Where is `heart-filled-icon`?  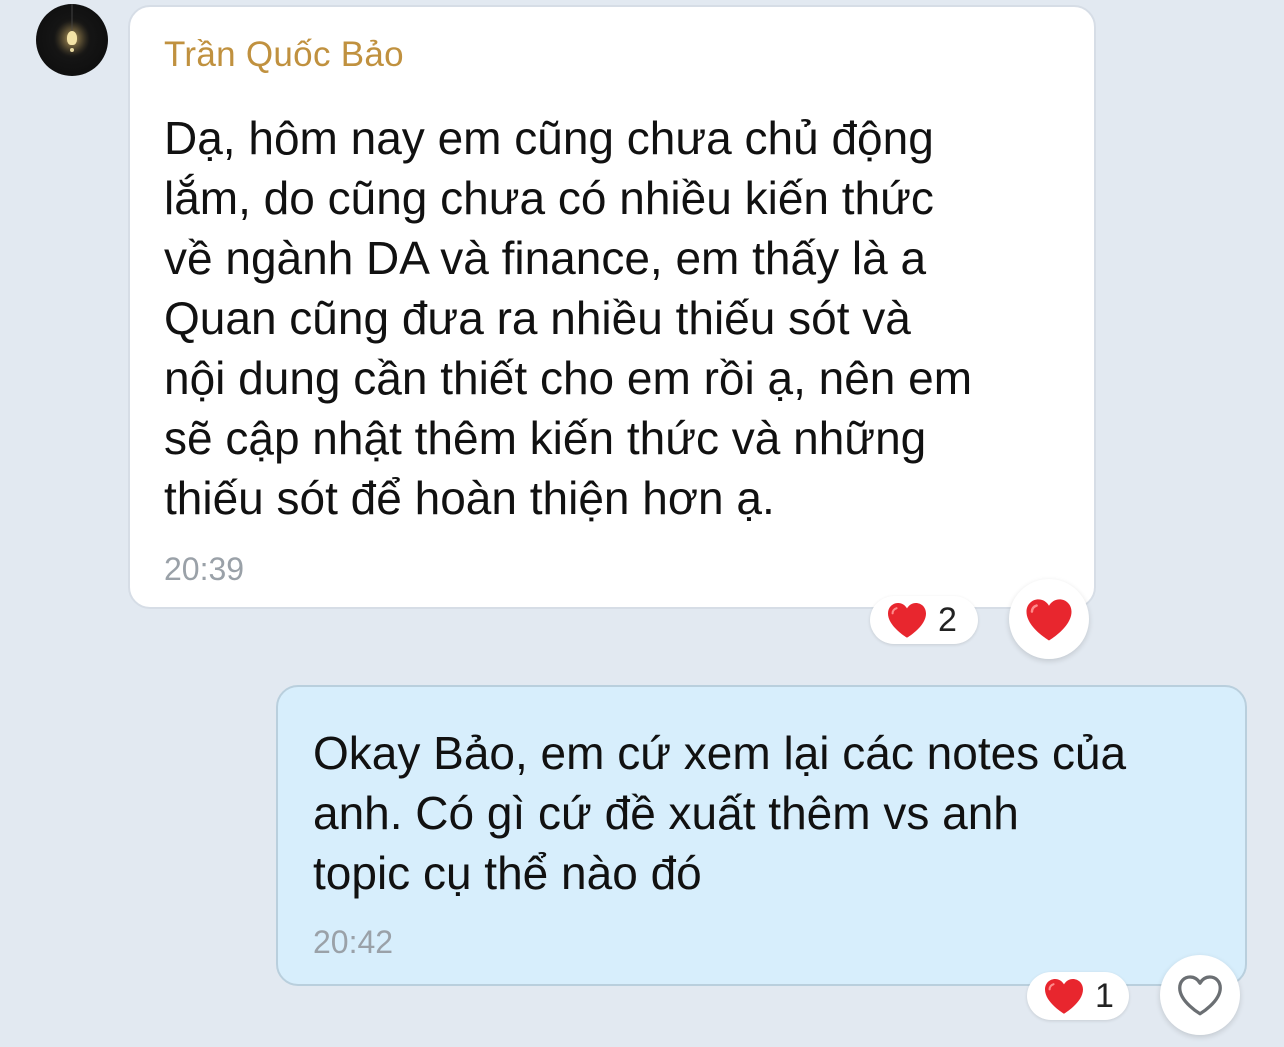
heart-filled-icon is located at coordinates (1049, 619).